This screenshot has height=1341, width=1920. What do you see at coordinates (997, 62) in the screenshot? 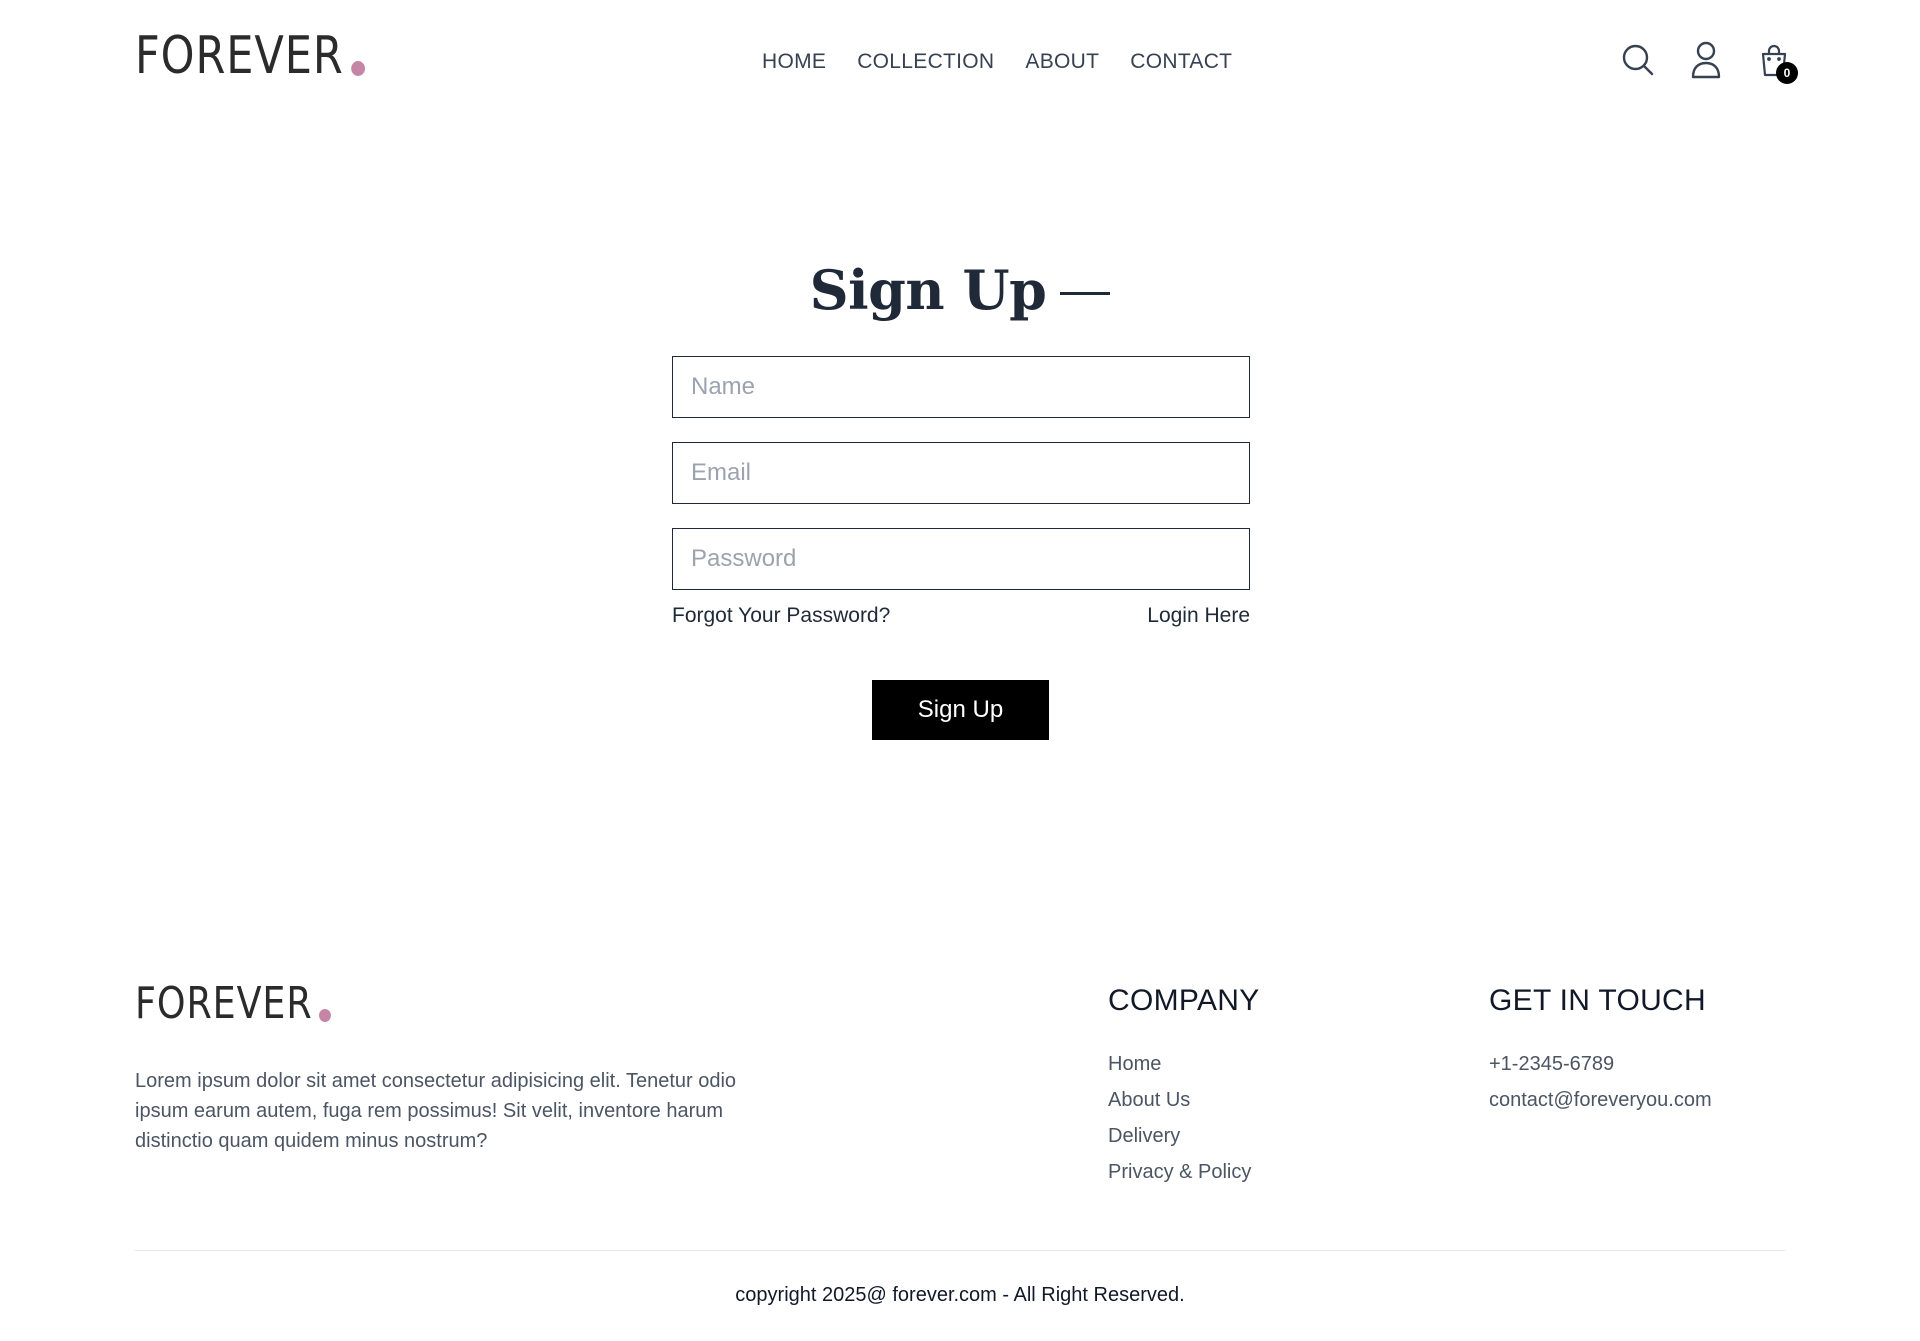
I see `main-nav: HOME COLLECTION ABOUT CONTACT` at bounding box center [997, 62].